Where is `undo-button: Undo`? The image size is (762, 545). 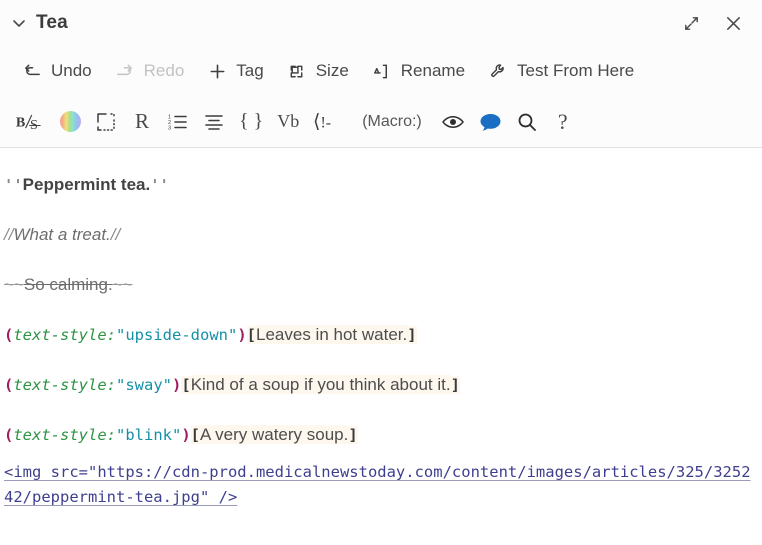
undo-button: Undo is located at coordinates (56, 71).